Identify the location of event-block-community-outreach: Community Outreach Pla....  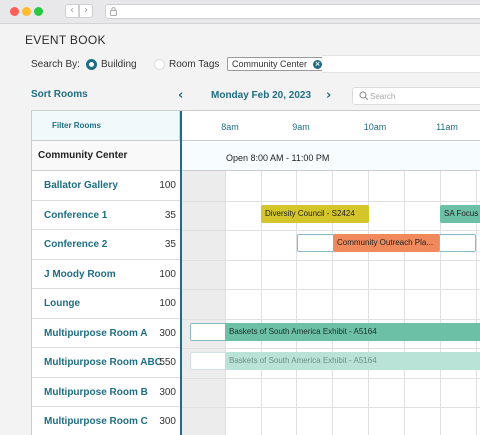
(386, 243).